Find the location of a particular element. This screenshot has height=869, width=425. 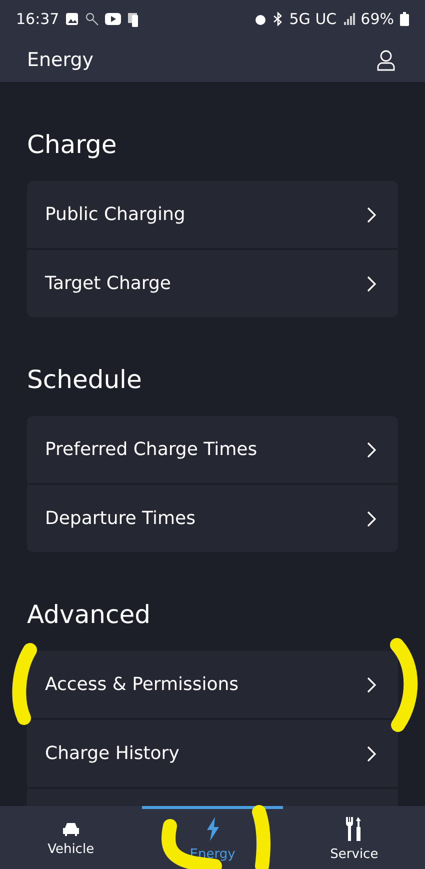

nav-tab: Vehicle is located at coordinates (71, 837).